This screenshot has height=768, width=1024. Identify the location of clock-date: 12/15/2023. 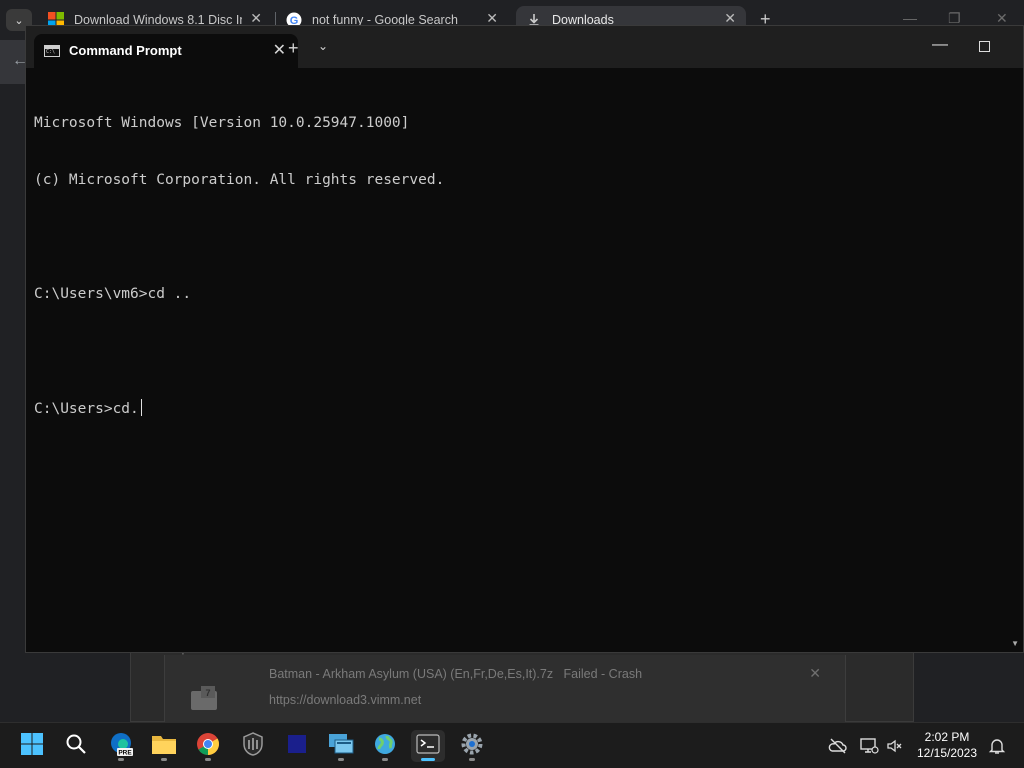
(947, 753).